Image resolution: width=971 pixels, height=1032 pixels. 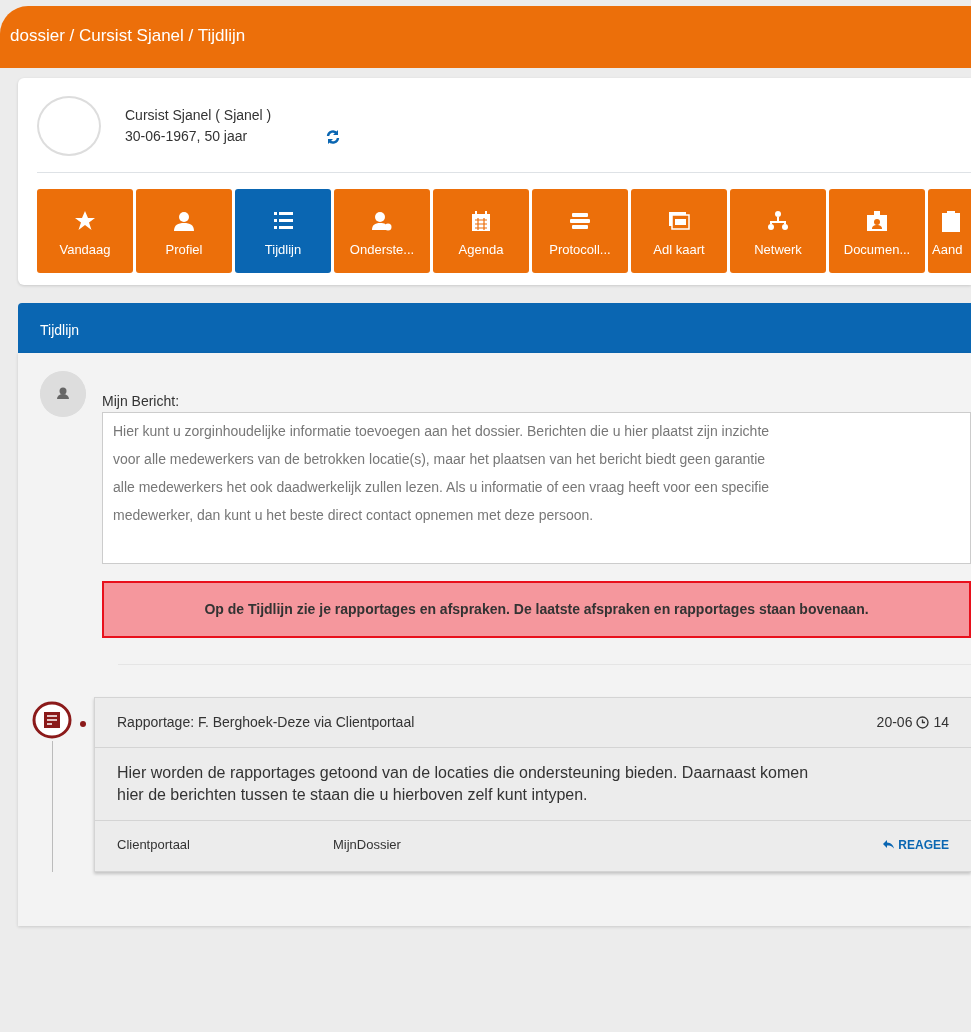 What do you see at coordinates (941, 722) in the screenshot?
I see `entry-time: 14` at bounding box center [941, 722].